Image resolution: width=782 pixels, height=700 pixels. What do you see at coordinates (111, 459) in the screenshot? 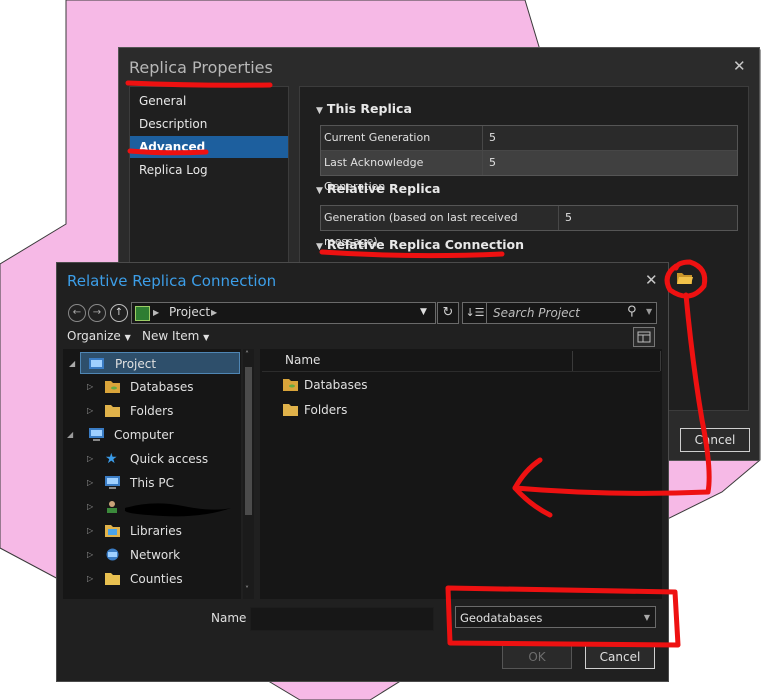
I see `star-icon: ★` at bounding box center [111, 459].